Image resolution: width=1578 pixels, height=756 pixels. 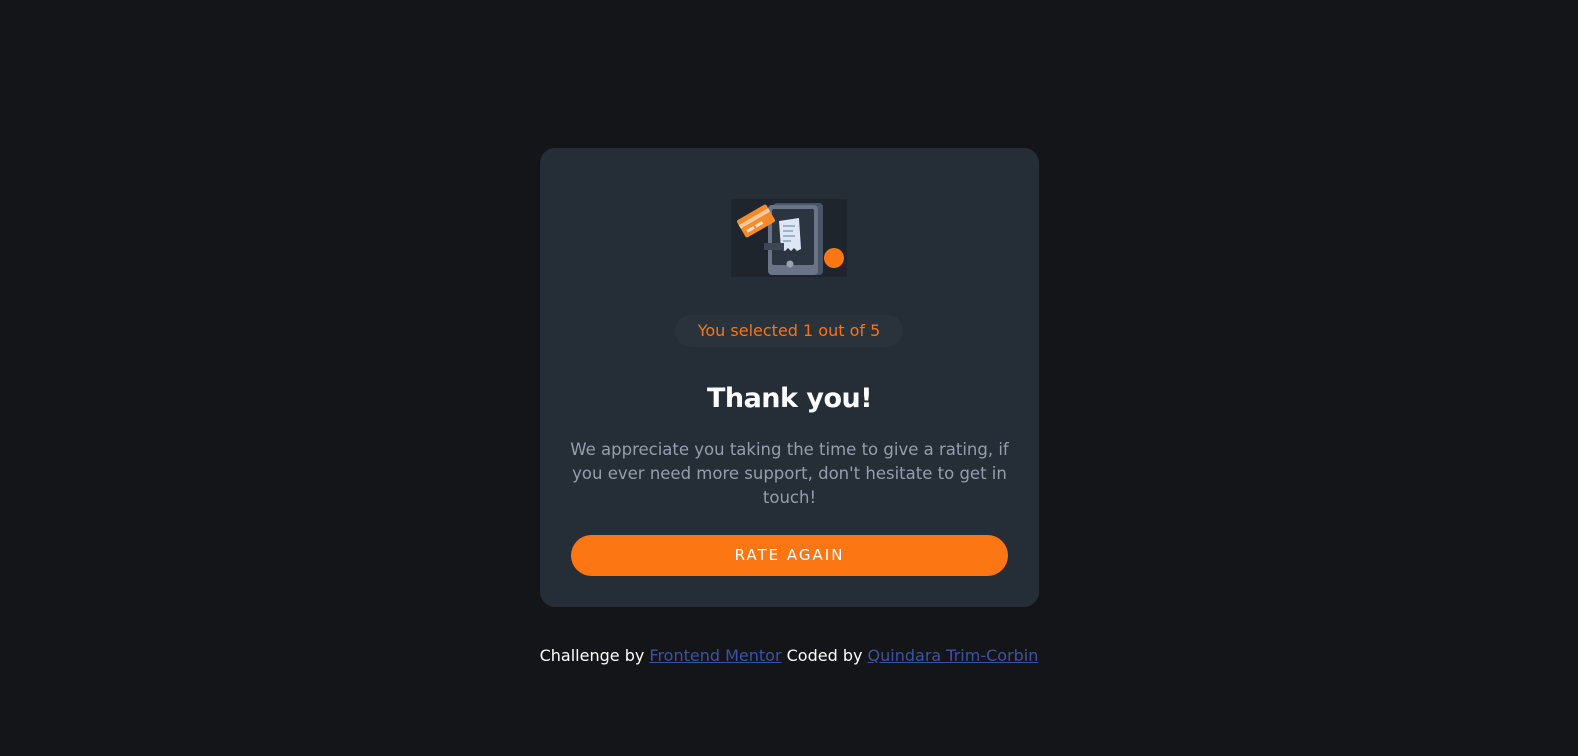 I want to click on challenge-prefix: Challenge by, so click(x=592, y=655).